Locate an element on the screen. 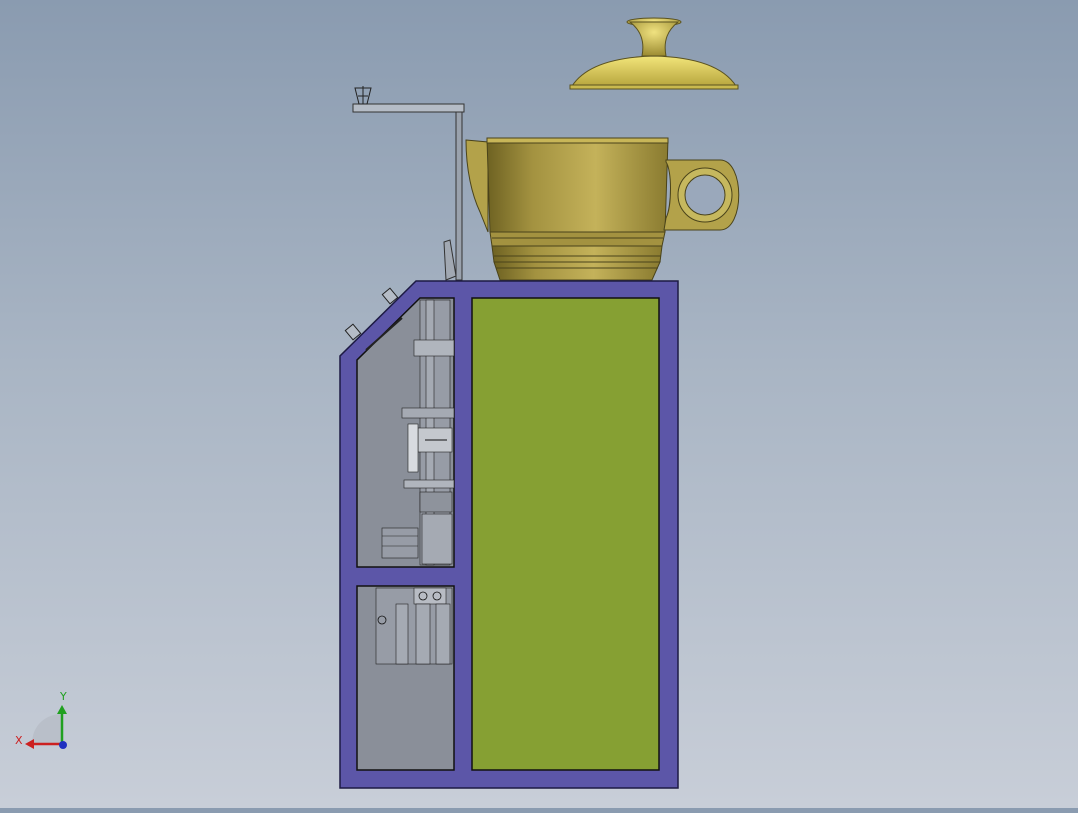 This screenshot has width=1078, height=813. teapot-body is located at coordinates (567, 209).